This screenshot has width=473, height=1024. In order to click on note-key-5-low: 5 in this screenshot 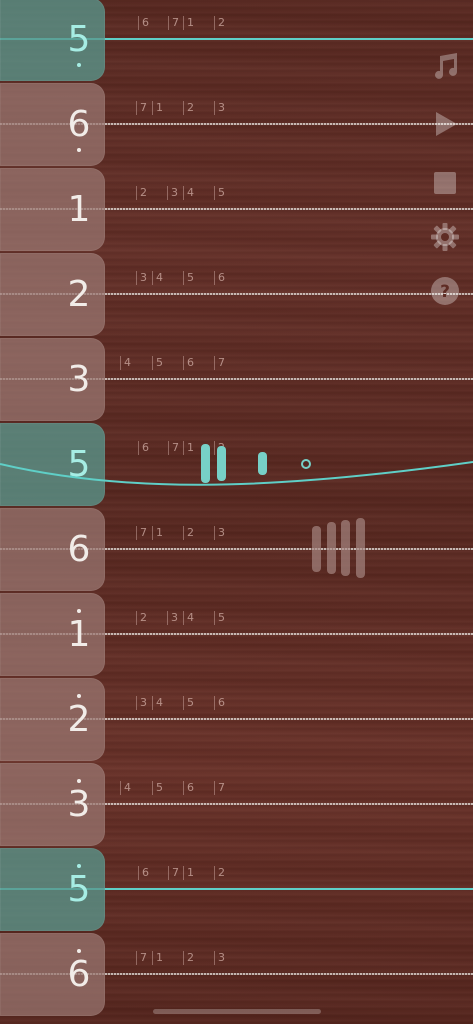, I will do `click(52, 40)`.